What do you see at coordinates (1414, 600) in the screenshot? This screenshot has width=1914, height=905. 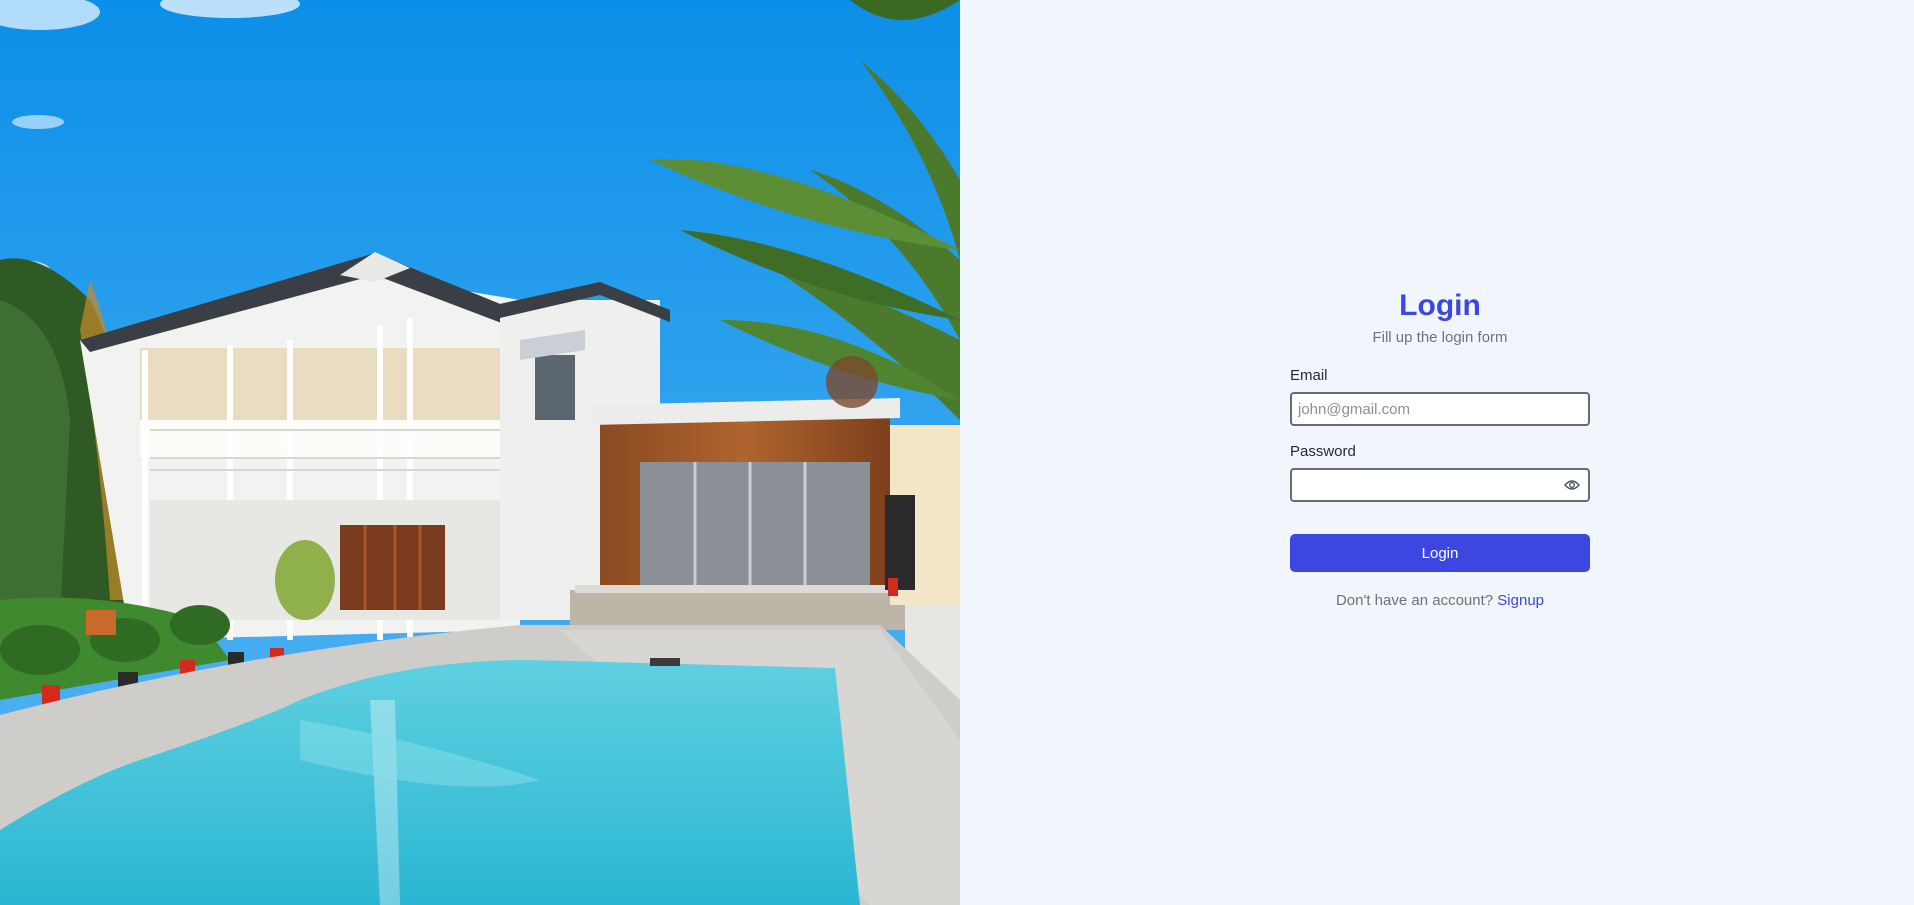 I see `signup-prompt: Don't have an account?` at bounding box center [1414, 600].